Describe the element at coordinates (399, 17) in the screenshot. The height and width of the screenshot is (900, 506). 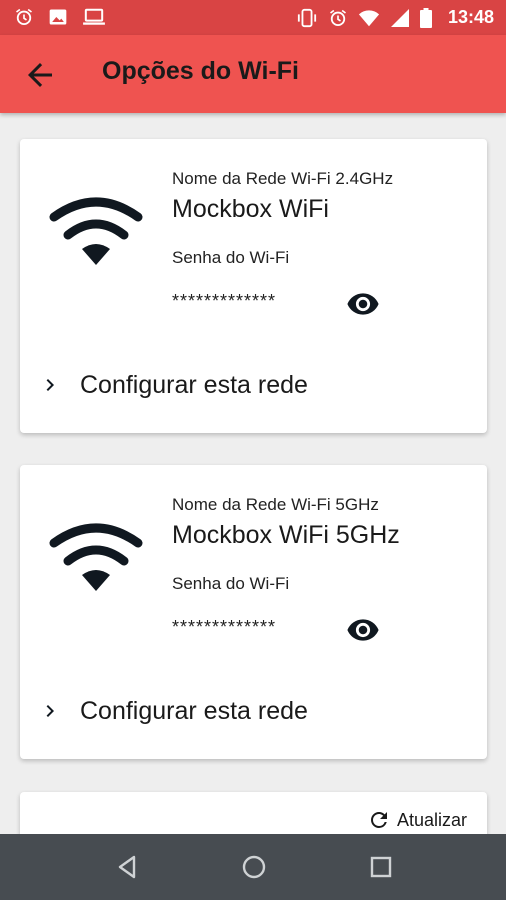
I see `cell-signal-icon` at that location.